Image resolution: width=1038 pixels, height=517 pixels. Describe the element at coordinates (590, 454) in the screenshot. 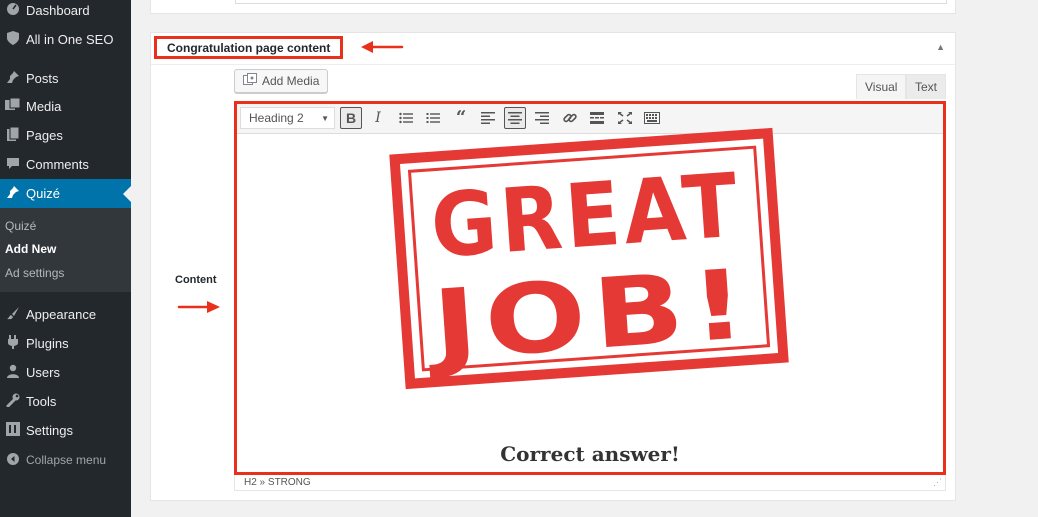

I see `content-heading: Correct answer!` at that location.